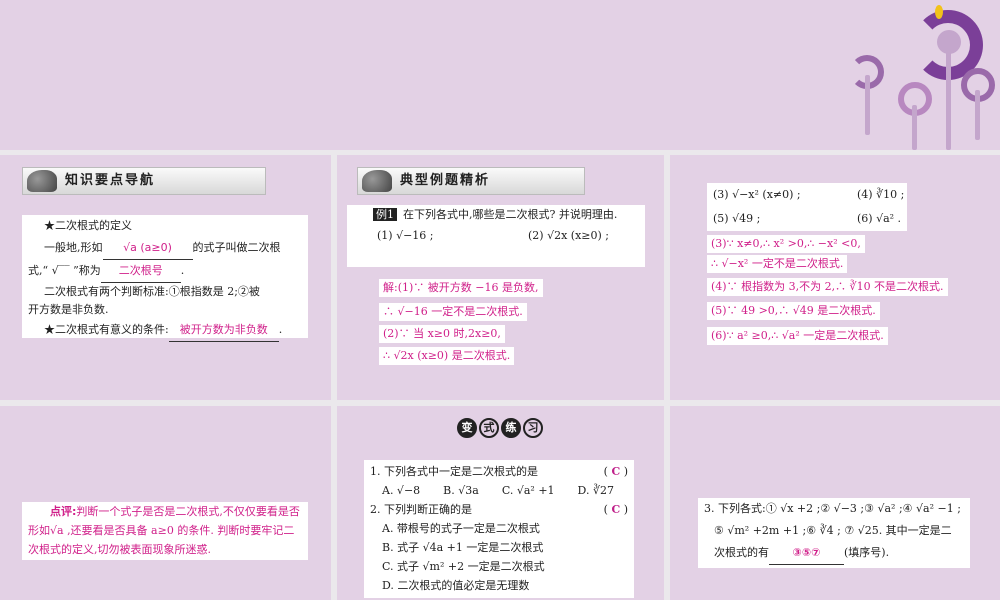 This screenshot has width=1000, height=600. Describe the element at coordinates (223, 330) in the screenshot. I see `blank-condition: 被开方数为非负数` at that location.